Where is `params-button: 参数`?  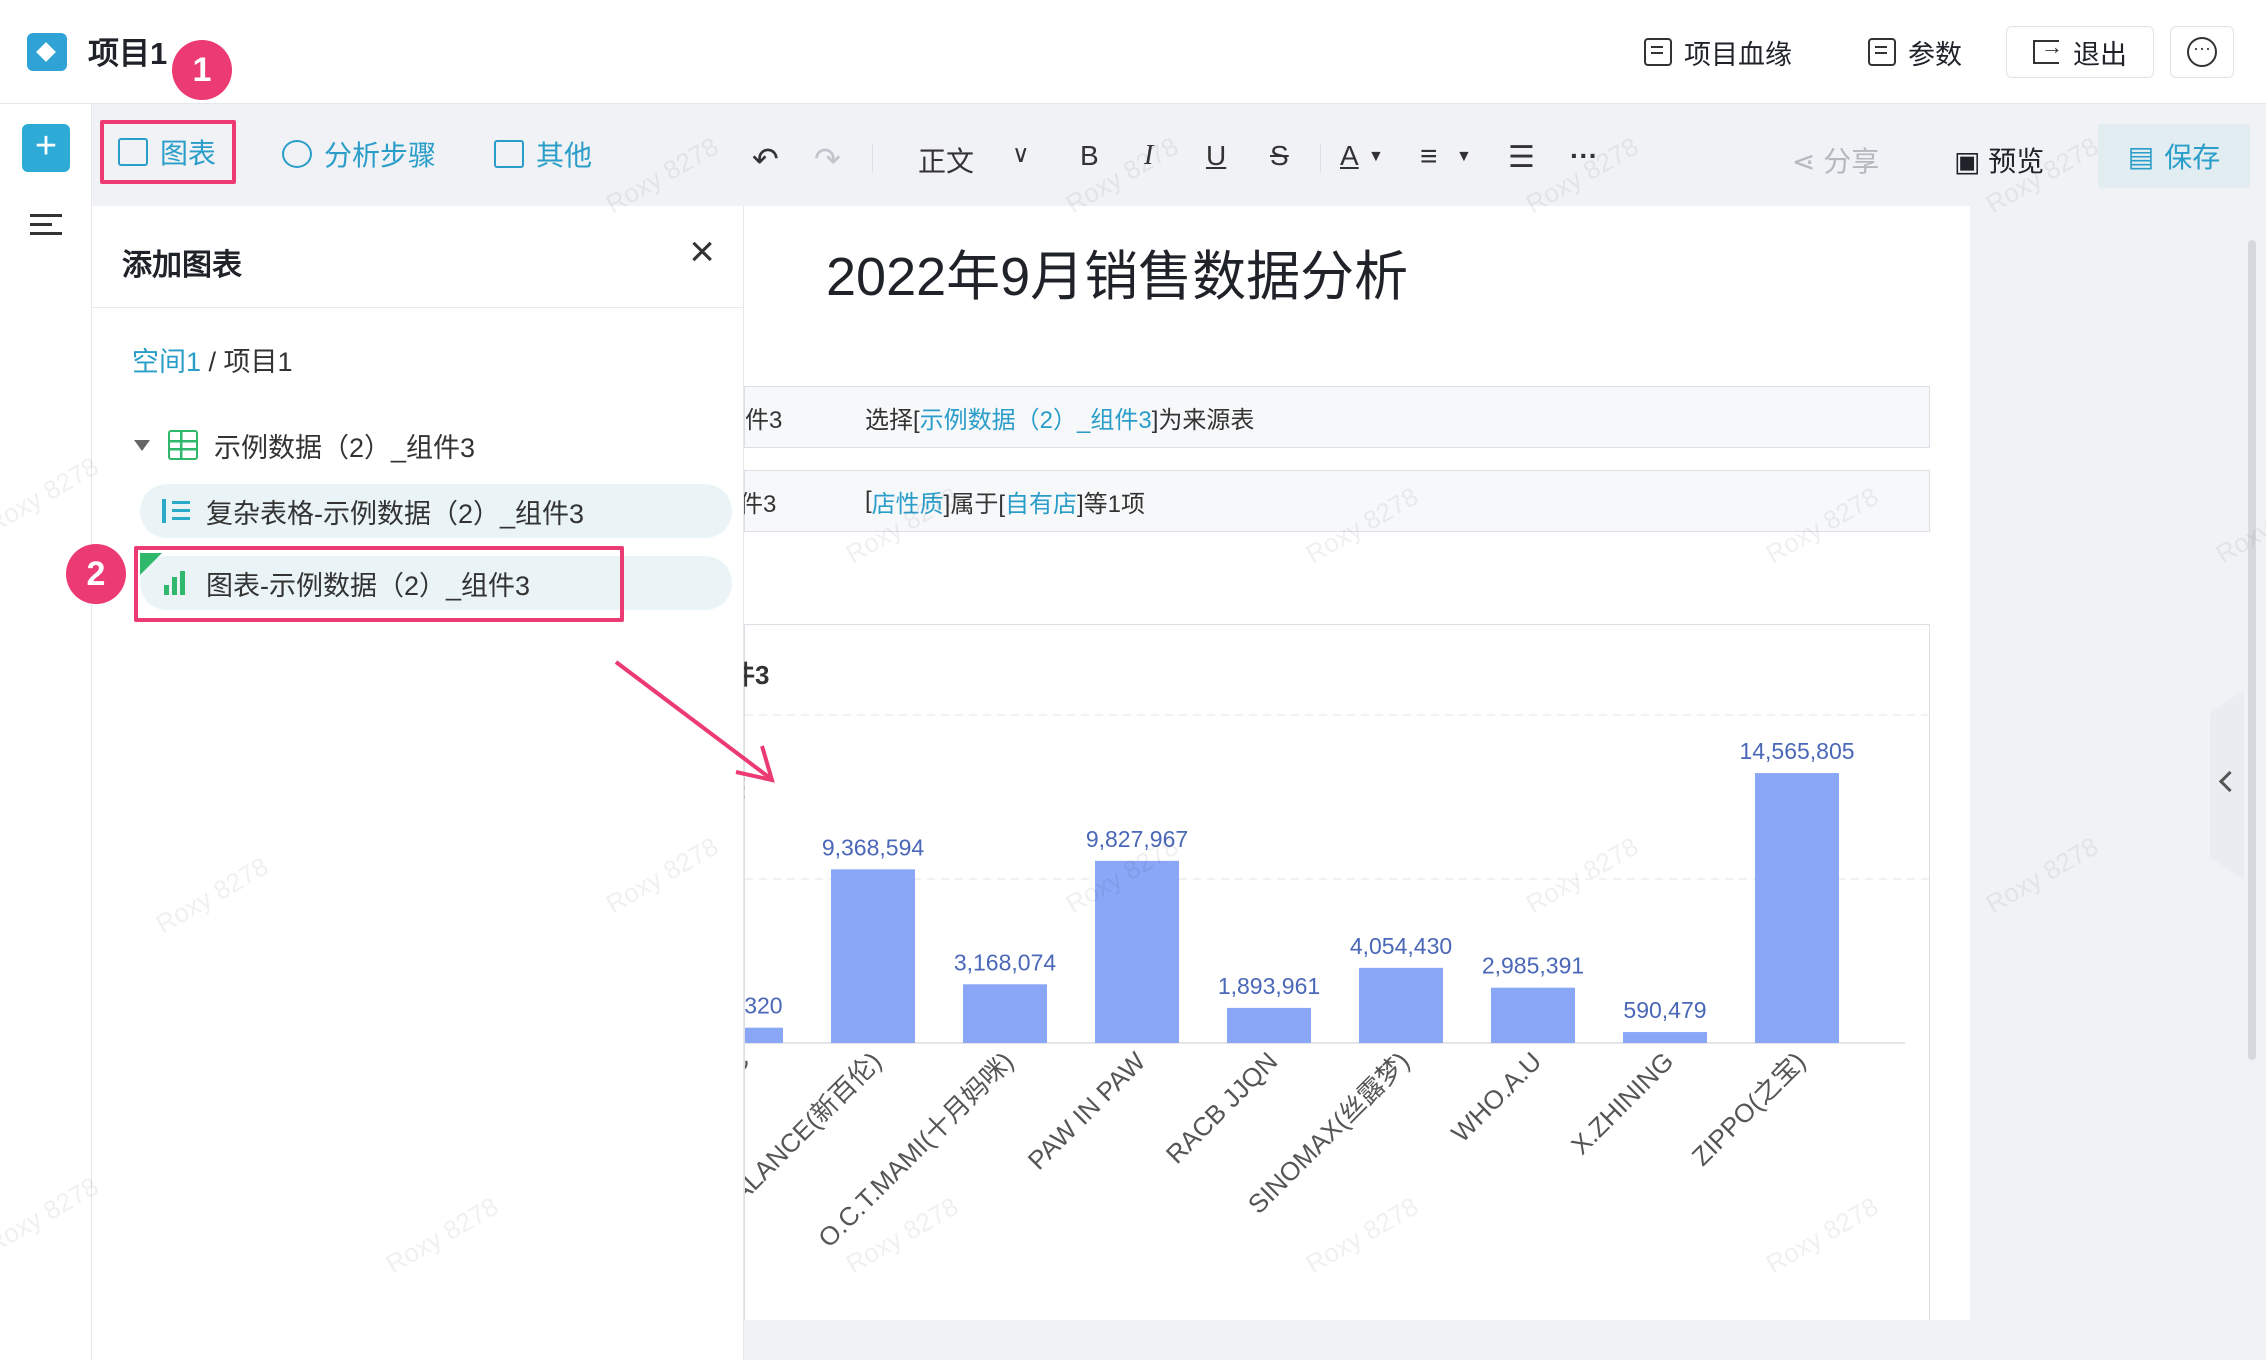
params-button: 参数 is located at coordinates (1915, 52).